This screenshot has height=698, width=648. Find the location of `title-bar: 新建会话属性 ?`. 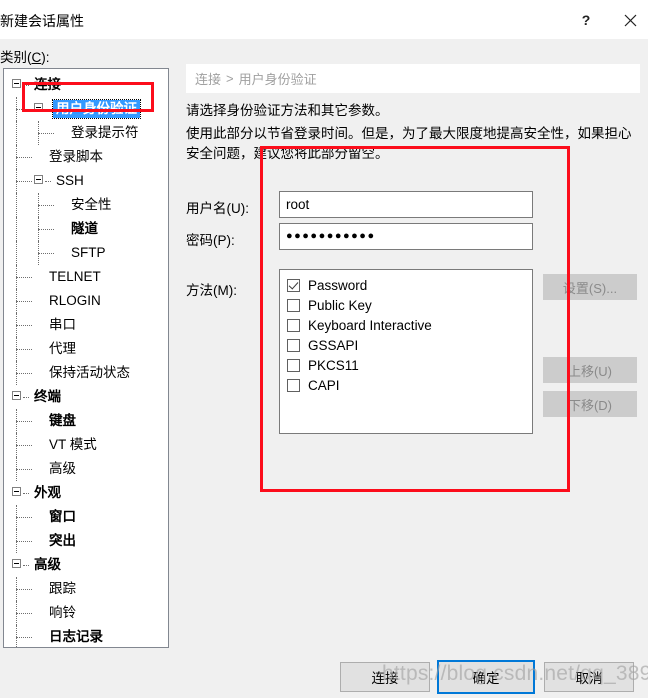

title-bar: 新建会话属性 ? is located at coordinates (324, 20).